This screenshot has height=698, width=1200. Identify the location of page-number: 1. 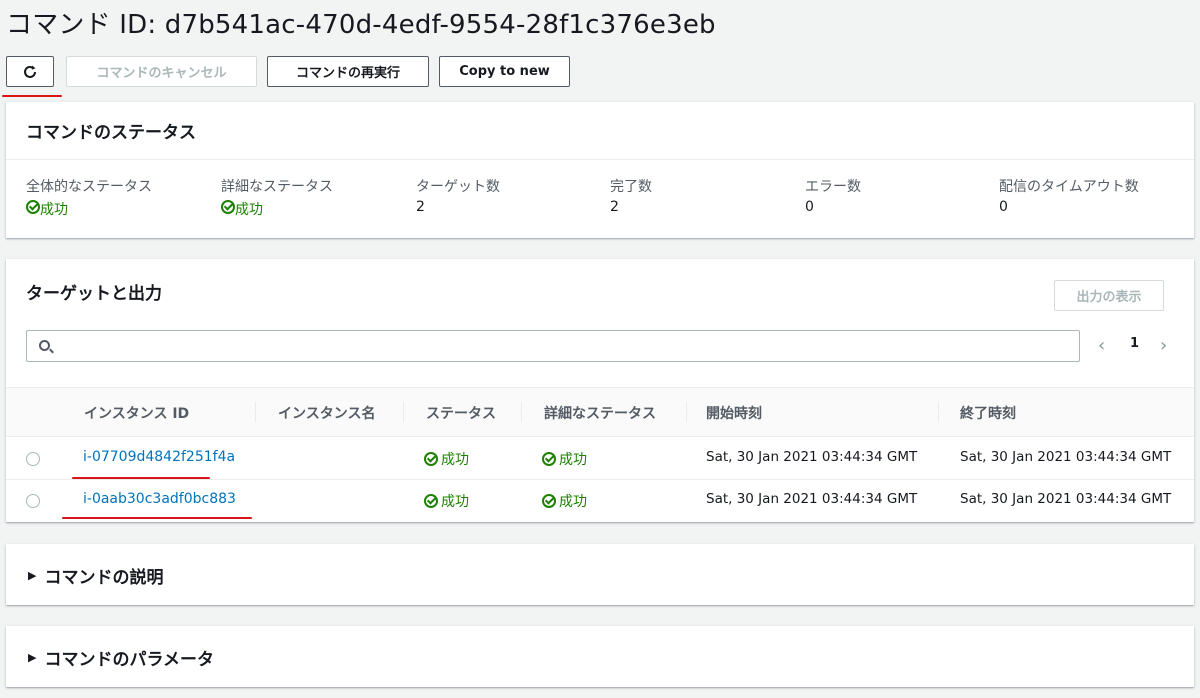
(1134, 343).